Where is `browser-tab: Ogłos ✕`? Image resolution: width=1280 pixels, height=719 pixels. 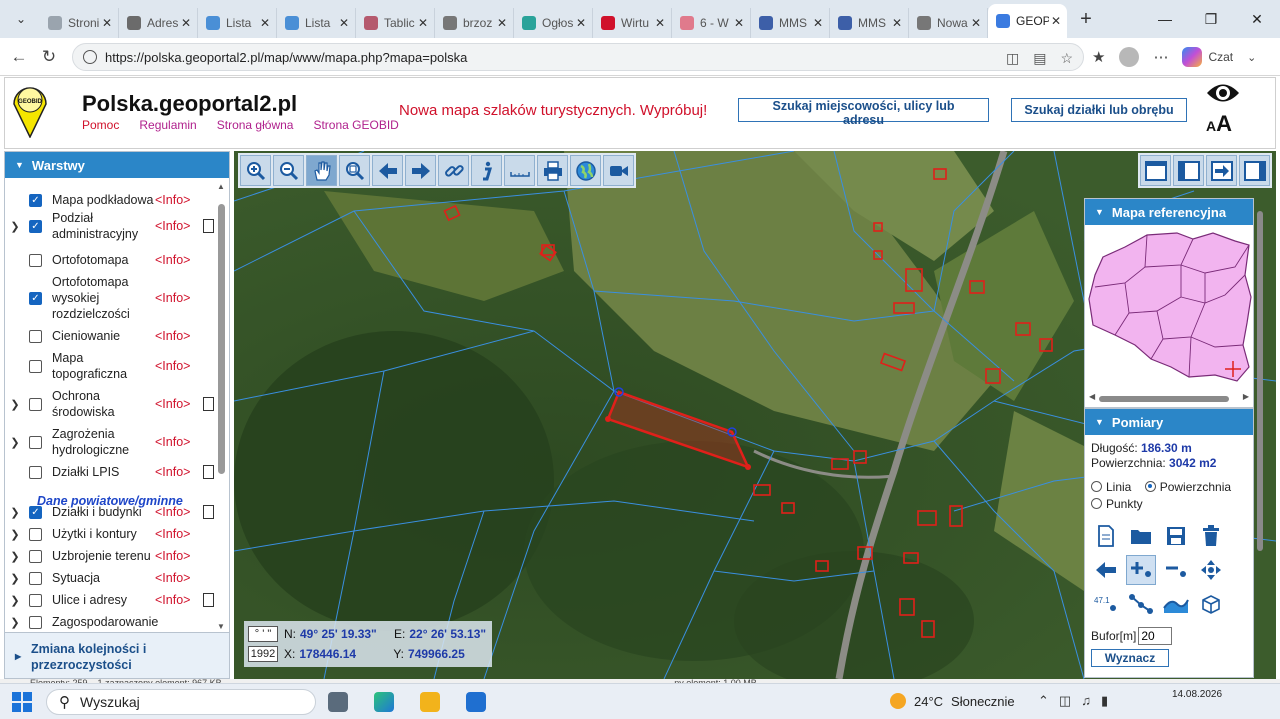
browser-tab: Ogłos ✕ is located at coordinates (553, 23).